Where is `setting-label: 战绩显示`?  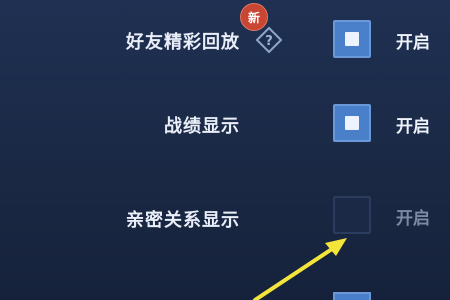 setting-label: 战绩显示 is located at coordinates (202, 126).